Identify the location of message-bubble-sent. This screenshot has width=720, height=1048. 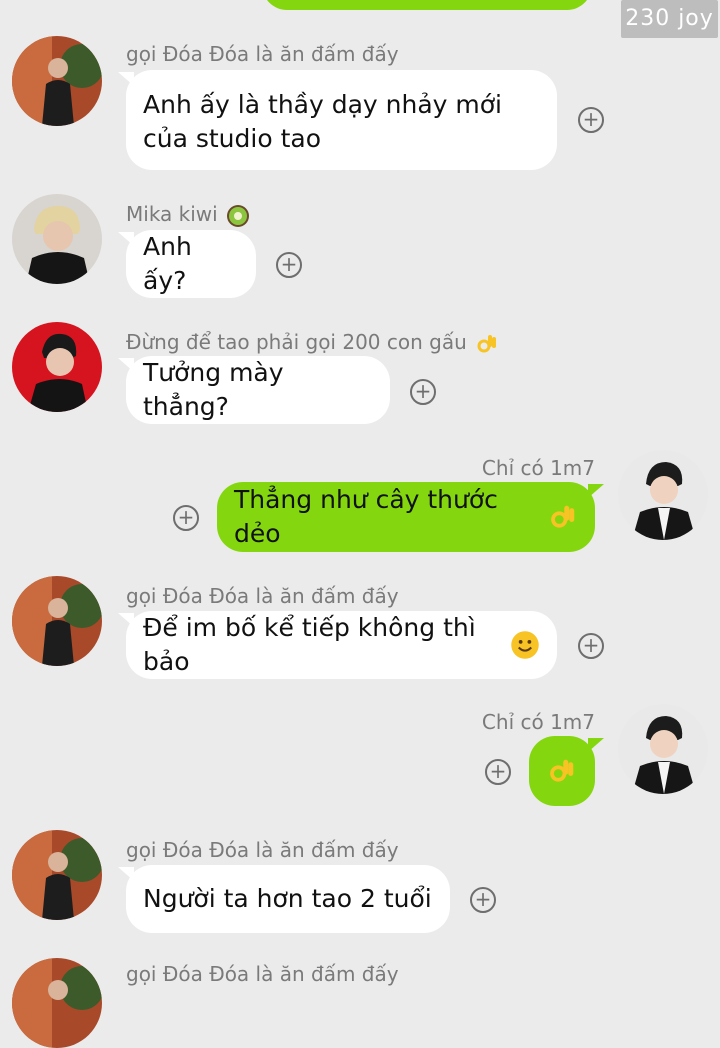
(562, 771).